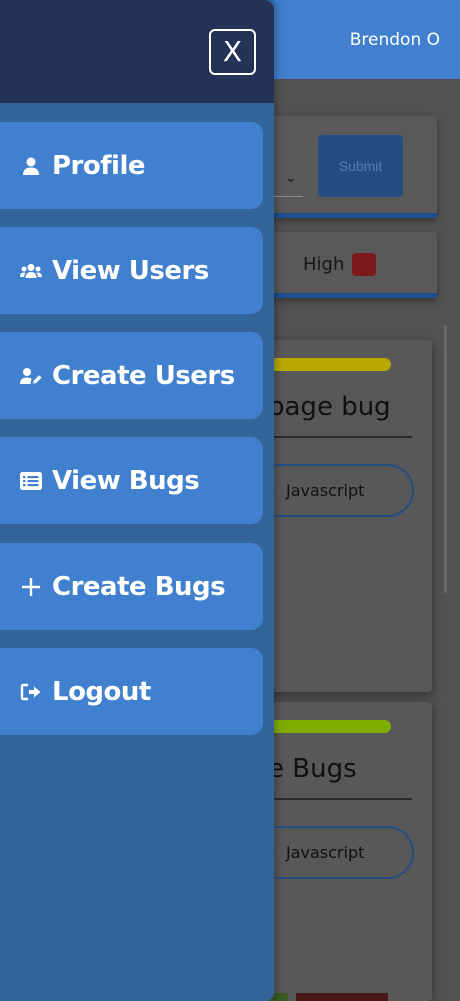  I want to click on menu-item-create-bugs: Create Bugs, so click(131, 586).